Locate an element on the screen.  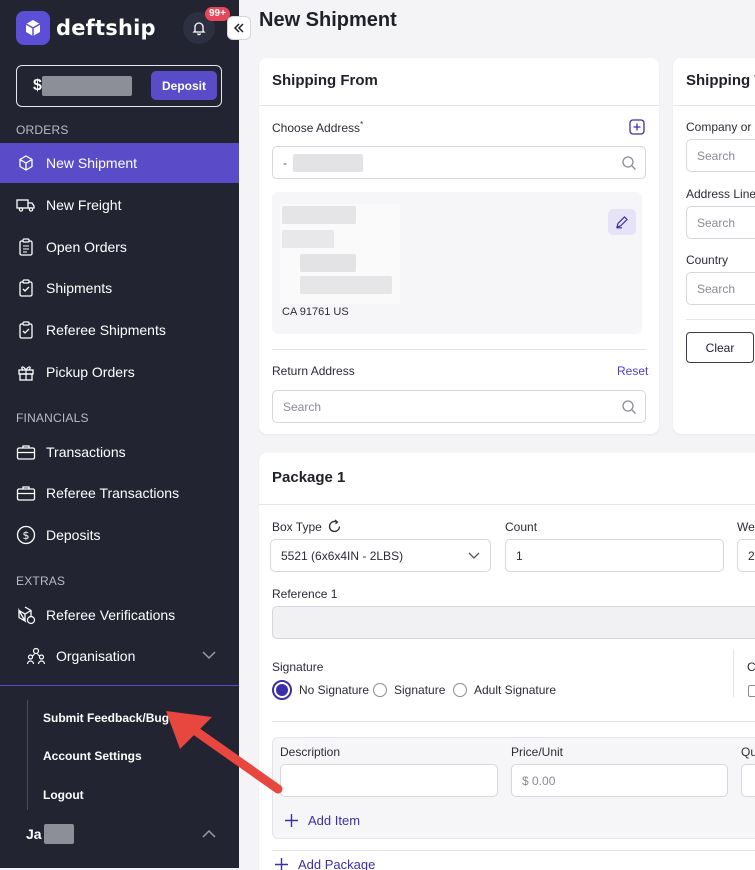
count-input: 1 is located at coordinates (614, 555).